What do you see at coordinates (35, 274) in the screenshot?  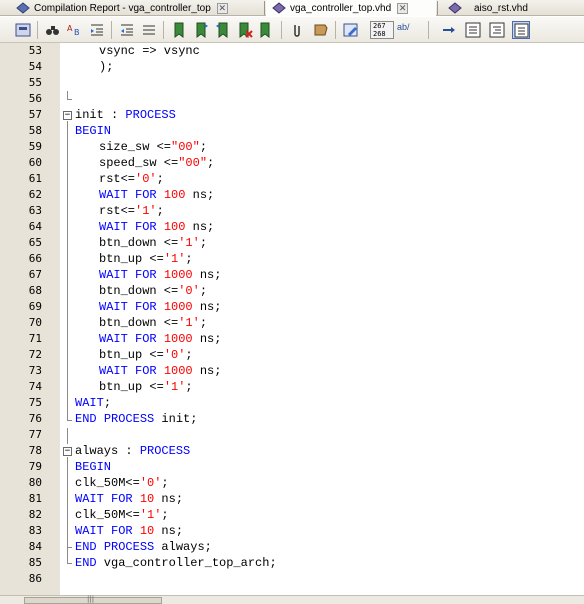 I see `line-number: 67` at bounding box center [35, 274].